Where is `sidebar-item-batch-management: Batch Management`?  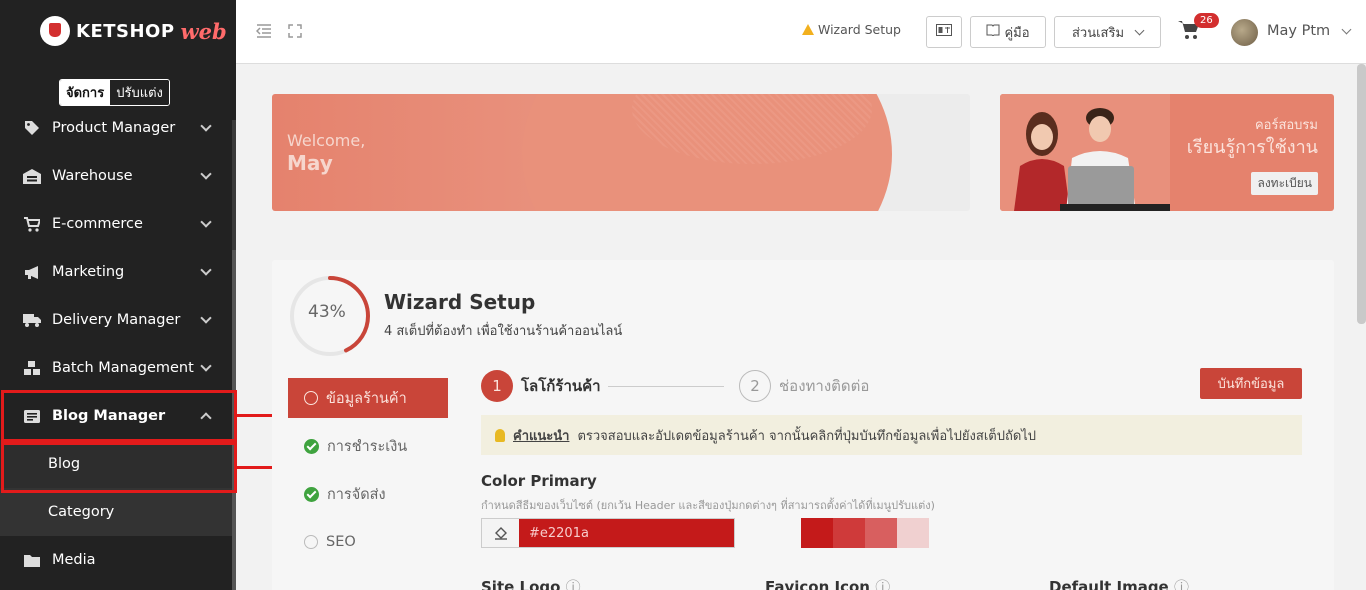
sidebar-item-batch-management: Batch Management is located at coordinates (116, 368).